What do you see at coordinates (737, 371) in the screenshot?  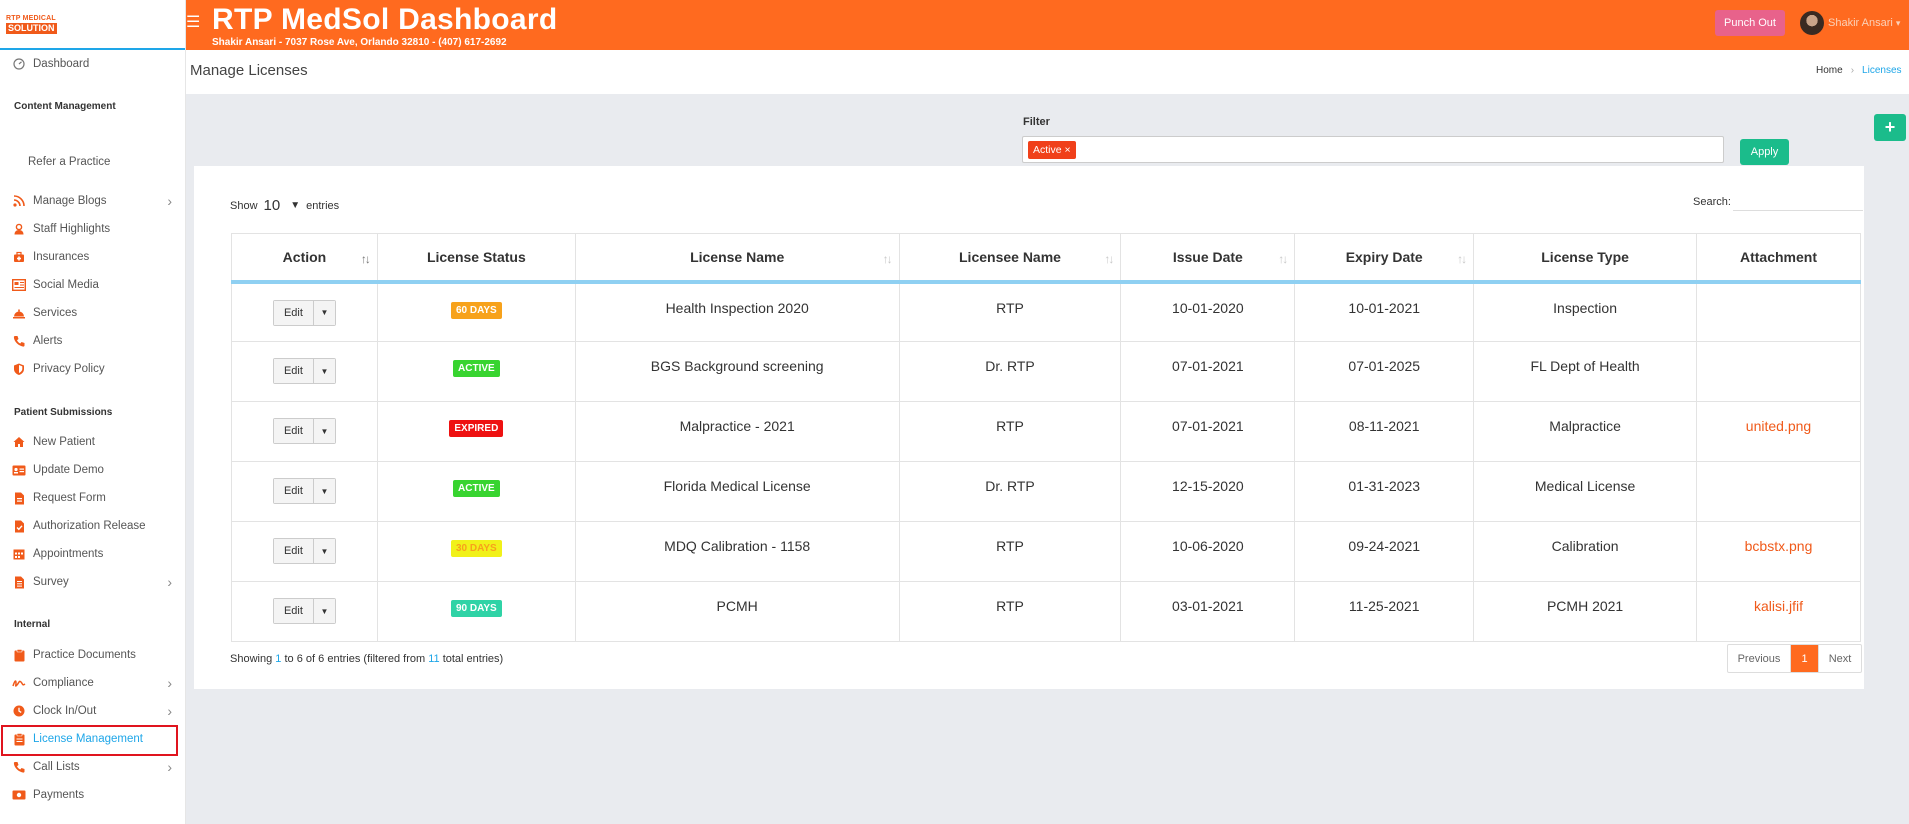 I see `license-name-cell: BGS Background screening` at bounding box center [737, 371].